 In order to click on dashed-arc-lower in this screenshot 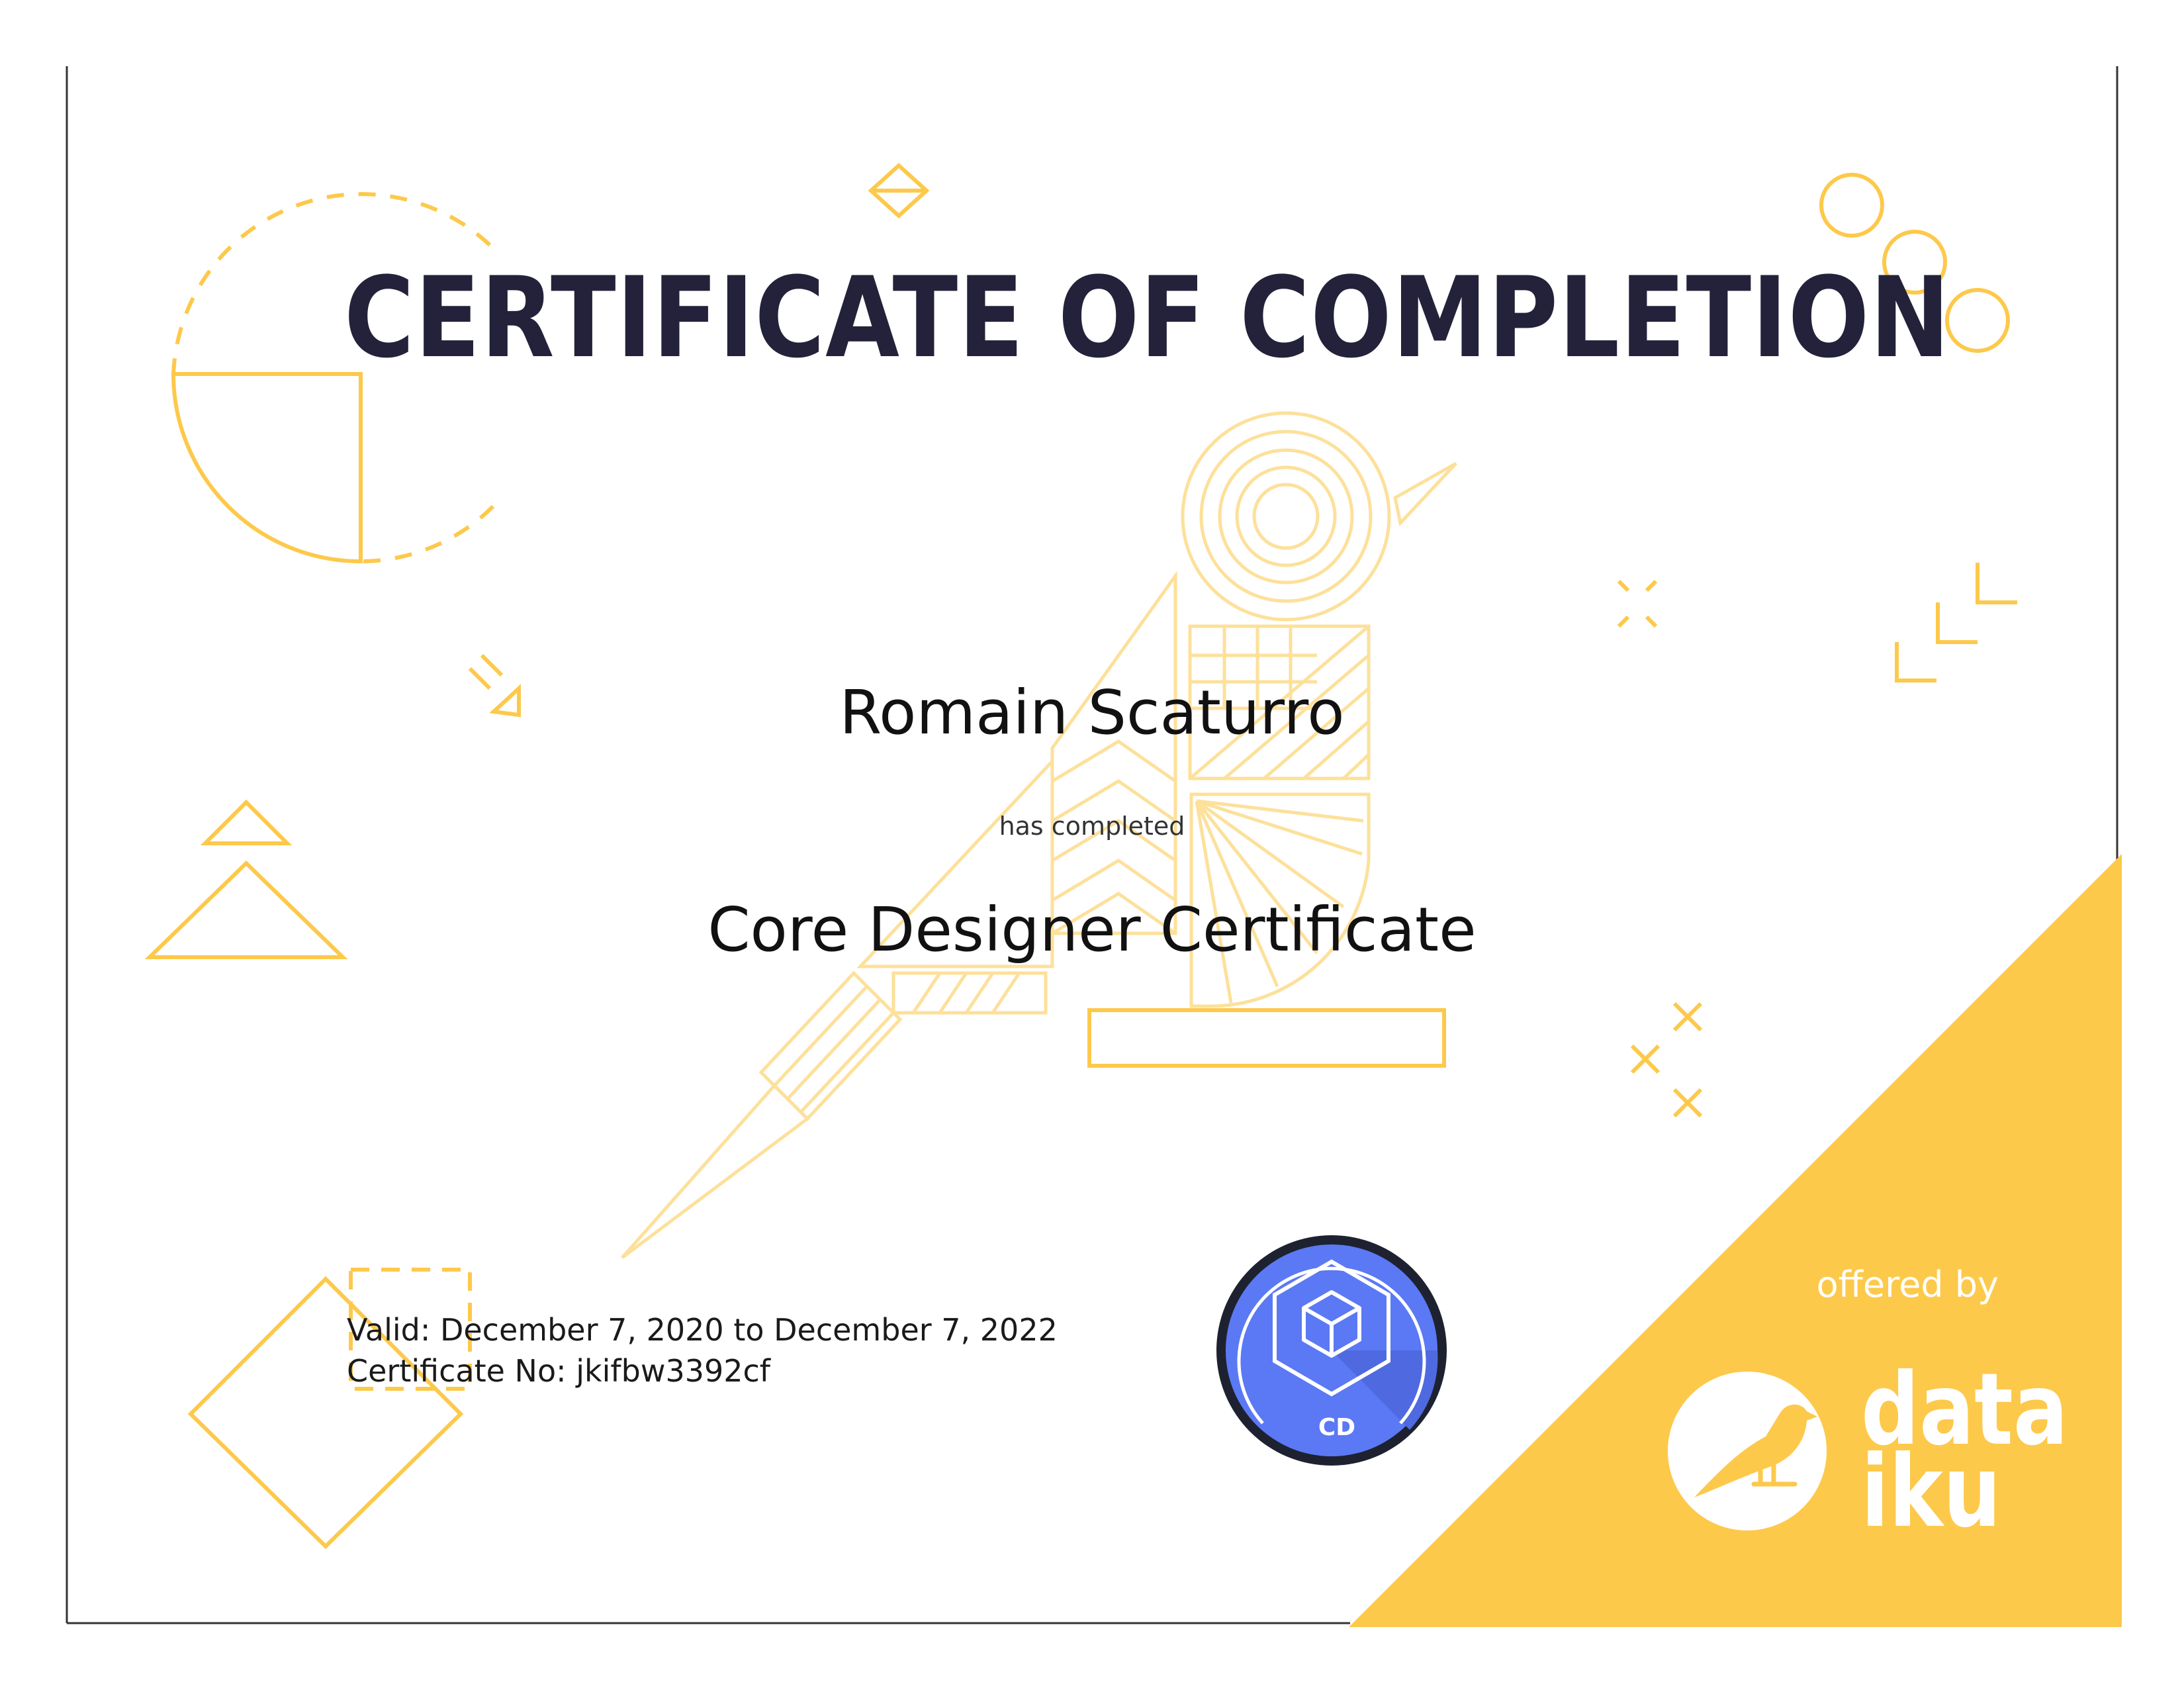, I will do `click(427, 533)`.